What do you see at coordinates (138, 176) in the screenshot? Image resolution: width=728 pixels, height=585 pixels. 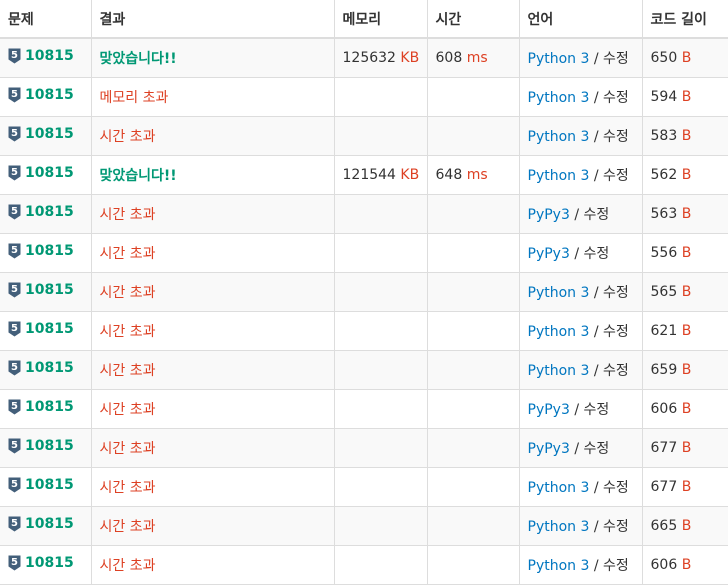 I see `result-text: 맞았습니다!!` at bounding box center [138, 176].